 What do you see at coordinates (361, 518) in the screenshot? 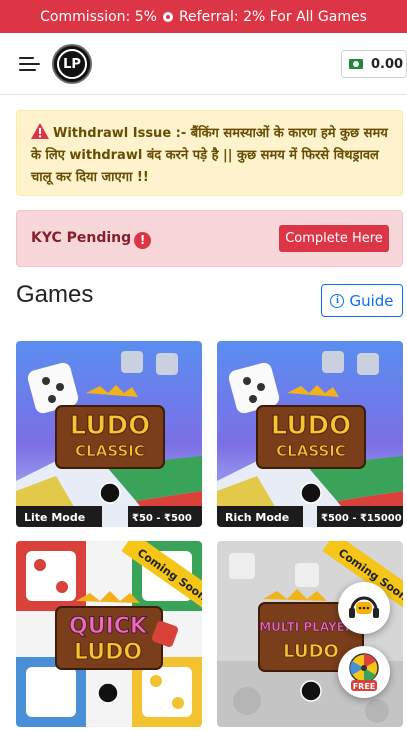
I see `game-entry-range: ₹500 - ₹15000` at bounding box center [361, 518].